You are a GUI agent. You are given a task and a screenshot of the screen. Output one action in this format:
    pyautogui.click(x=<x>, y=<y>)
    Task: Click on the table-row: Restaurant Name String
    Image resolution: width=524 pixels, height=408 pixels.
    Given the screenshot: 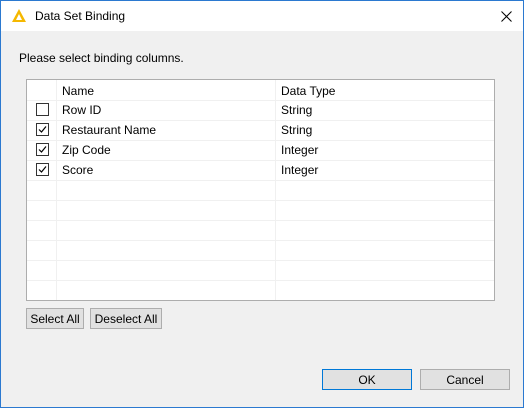 What is the action you would take?
    pyautogui.click(x=260, y=130)
    